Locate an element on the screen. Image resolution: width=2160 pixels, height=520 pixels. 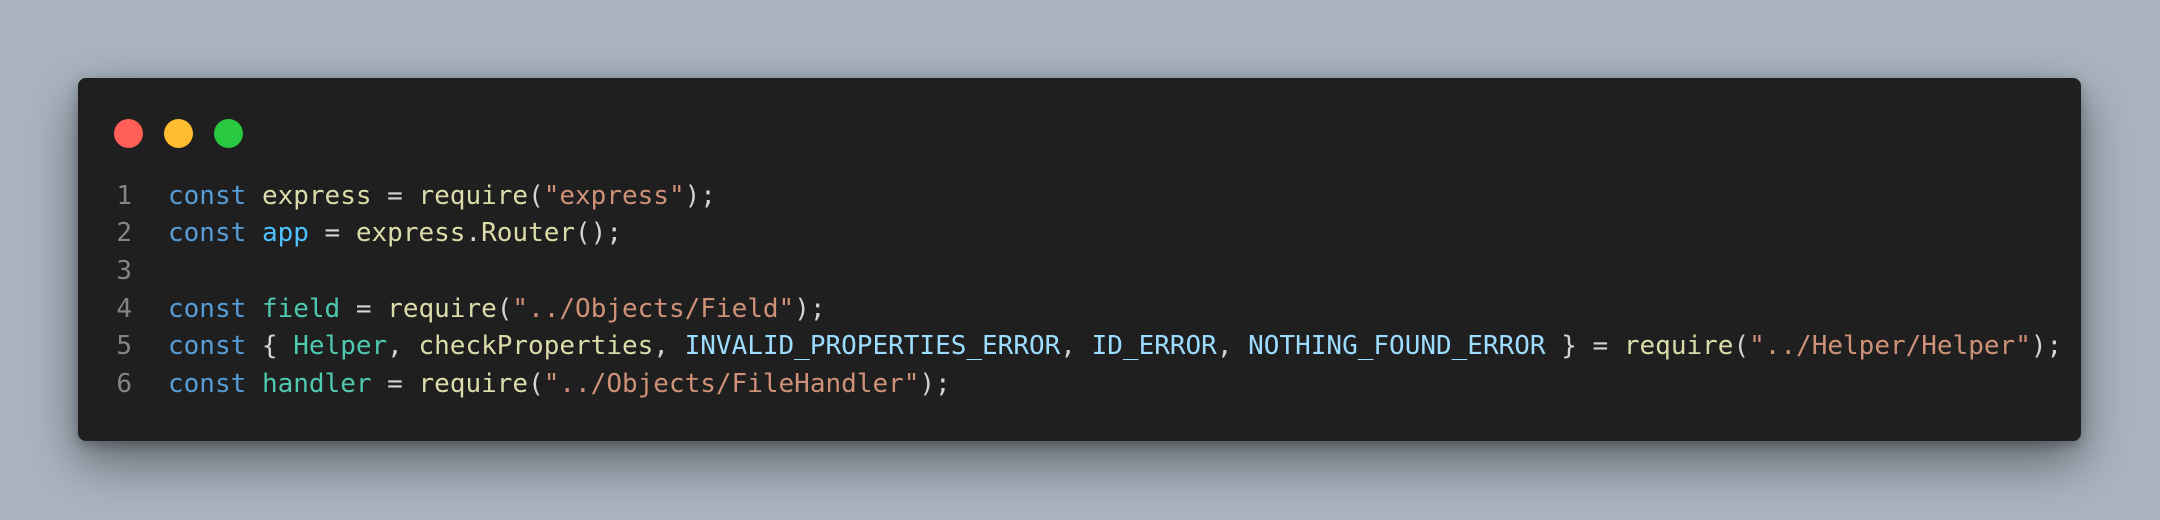
code-content: const app = express.Router(); is located at coordinates (395, 233).